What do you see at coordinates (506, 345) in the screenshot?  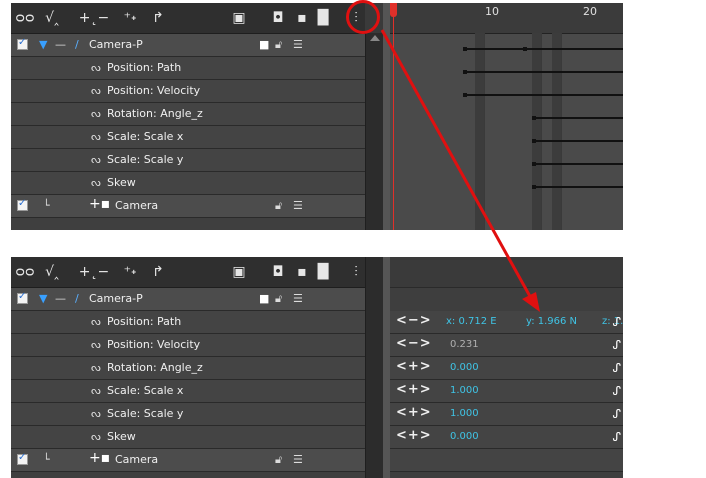 I see `value-row-position-velocity: <−> 0.231 ᔑ` at bounding box center [506, 345].